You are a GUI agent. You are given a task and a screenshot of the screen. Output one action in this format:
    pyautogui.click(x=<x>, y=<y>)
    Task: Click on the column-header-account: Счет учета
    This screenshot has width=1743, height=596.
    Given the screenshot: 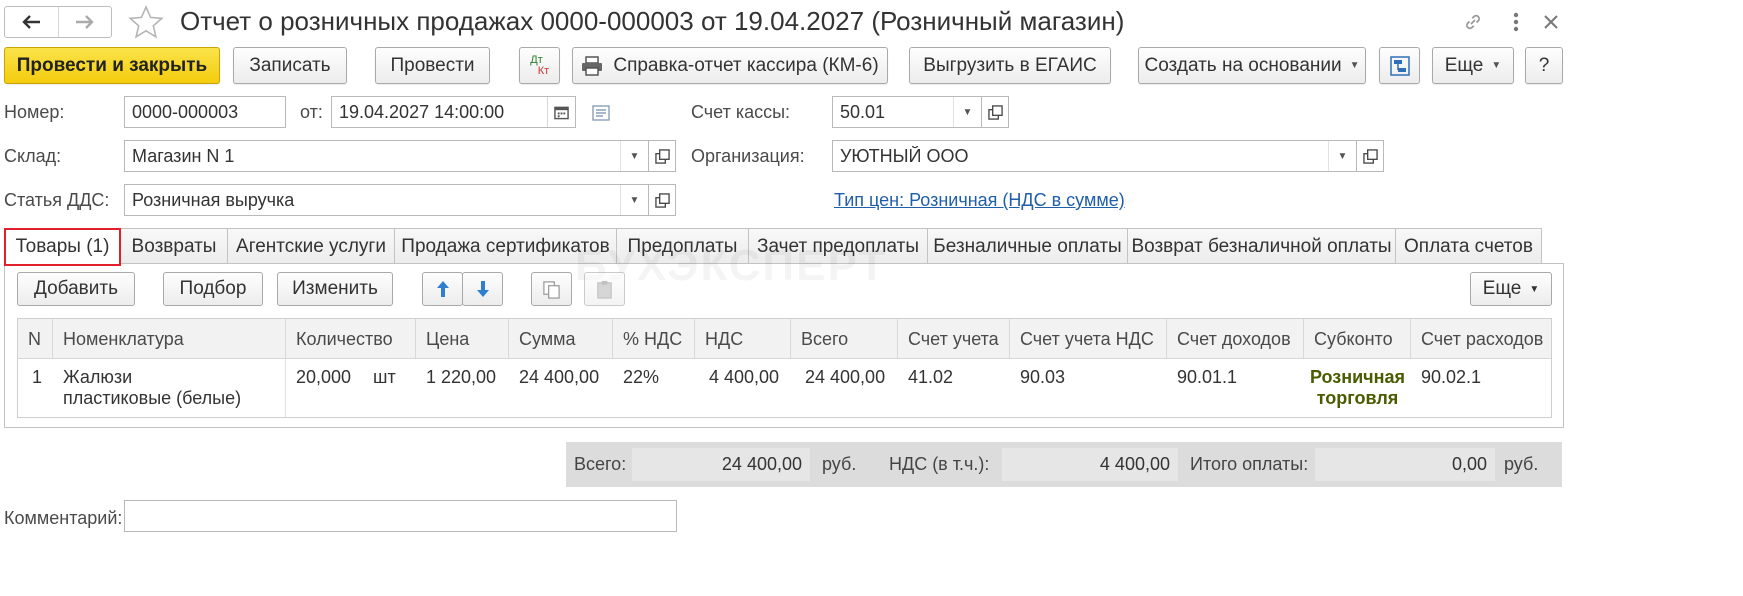 What is the action you would take?
    pyautogui.click(x=954, y=339)
    